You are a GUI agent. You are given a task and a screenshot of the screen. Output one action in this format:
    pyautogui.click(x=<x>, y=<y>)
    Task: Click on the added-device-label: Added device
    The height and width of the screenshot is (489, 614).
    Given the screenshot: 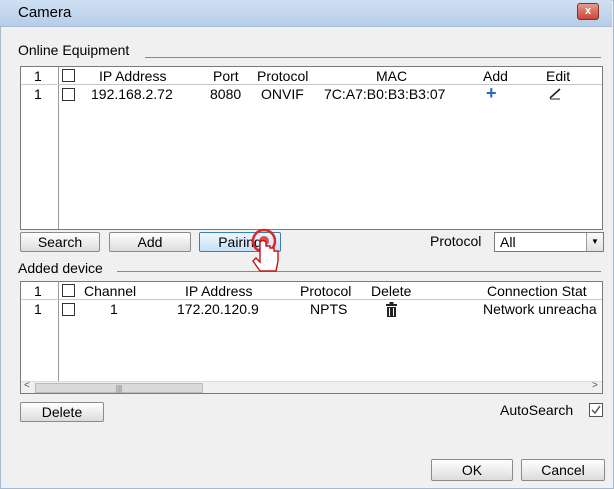 What is the action you would take?
    pyautogui.click(x=60, y=268)
    